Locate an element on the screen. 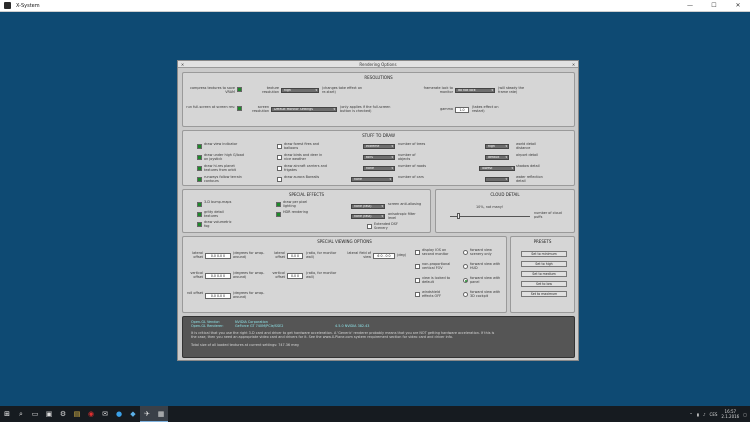 This screenshot has height=422, width=750. preset-button: Set to medium is located at coordinates (544, 274).